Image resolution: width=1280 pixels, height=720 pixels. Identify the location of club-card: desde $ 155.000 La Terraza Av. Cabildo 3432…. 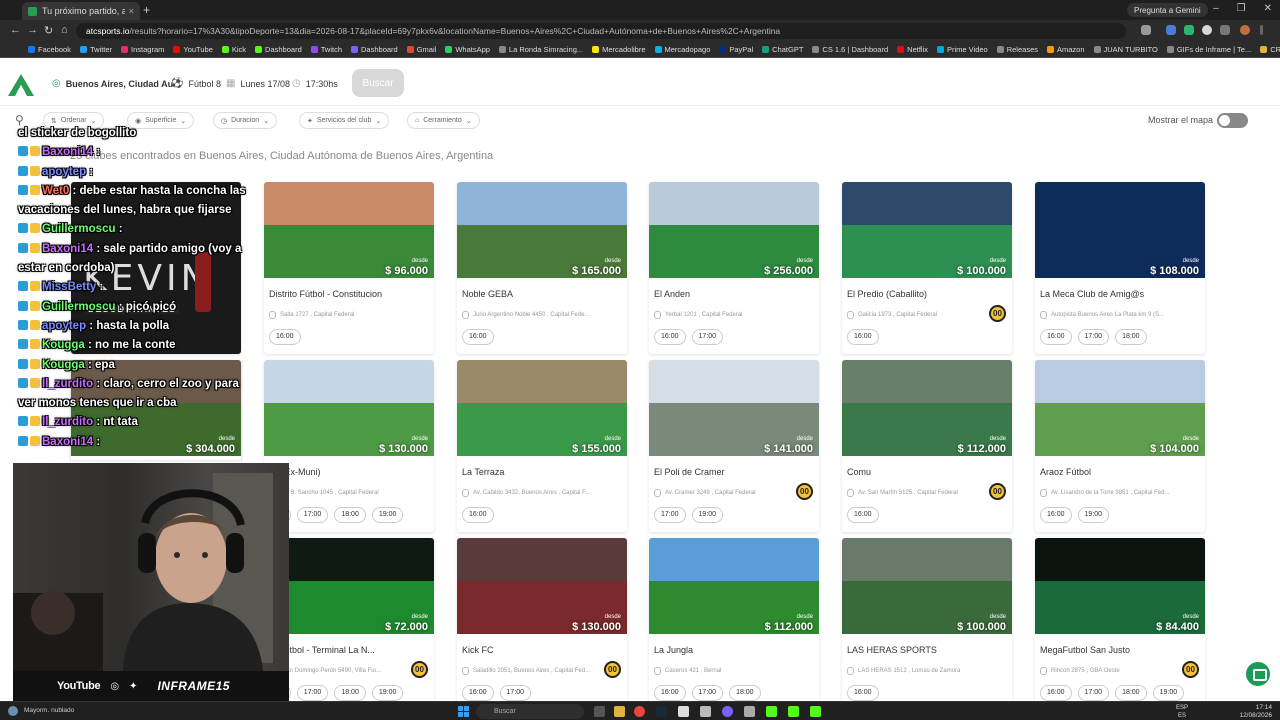
(542, 446).